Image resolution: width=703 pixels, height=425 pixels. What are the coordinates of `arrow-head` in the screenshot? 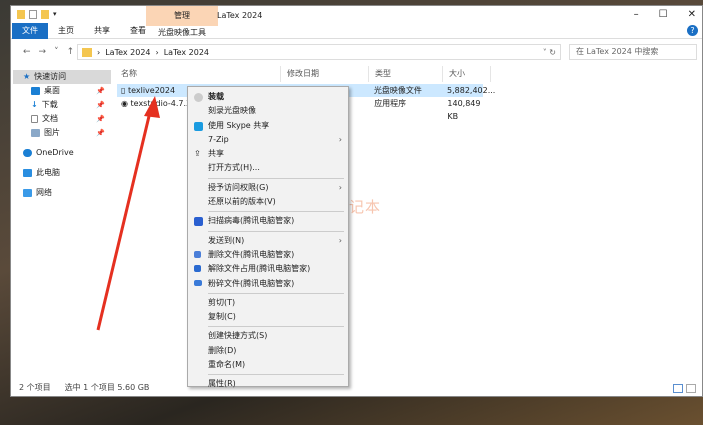 It's located at (152, 107).